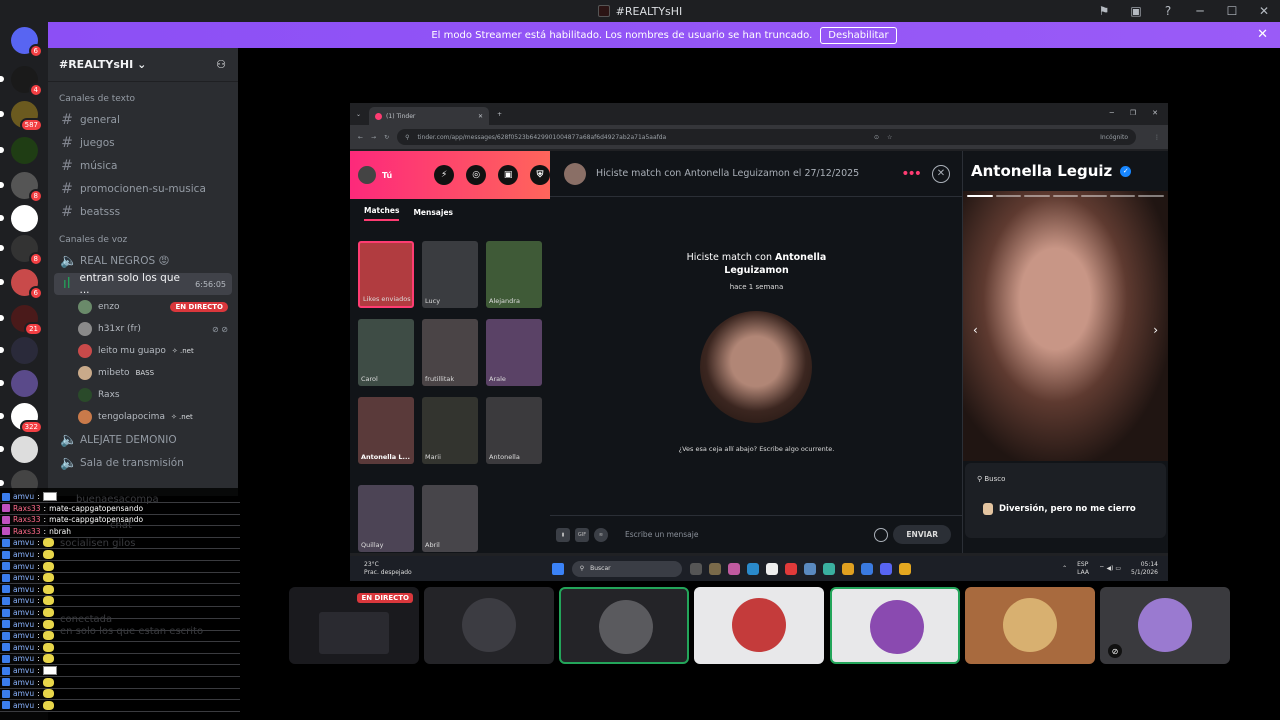 Image resolution: width=1280 pixels, height=720 pixels. What do you see at coordinates (407, 137) in the screenshot?
I see `site-info-icon: ⚲` at bounding box center [407, 137].